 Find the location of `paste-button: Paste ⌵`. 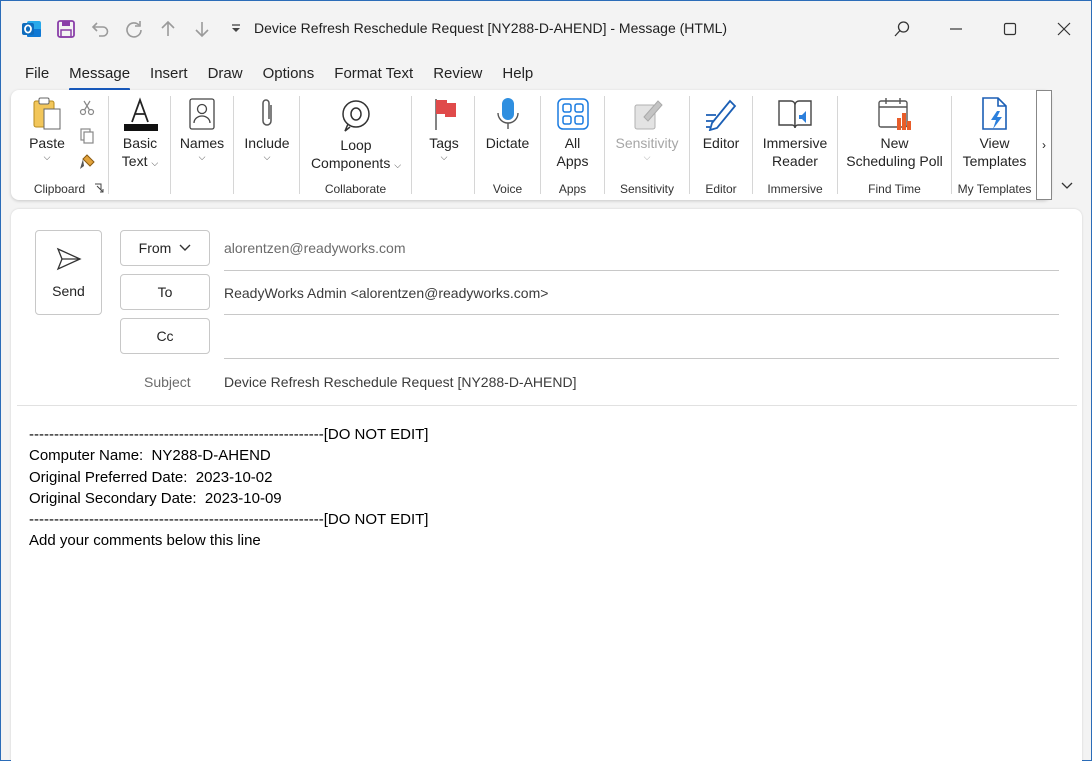

paste-button: Paste ⌵ is located at coordinates (47, 129).